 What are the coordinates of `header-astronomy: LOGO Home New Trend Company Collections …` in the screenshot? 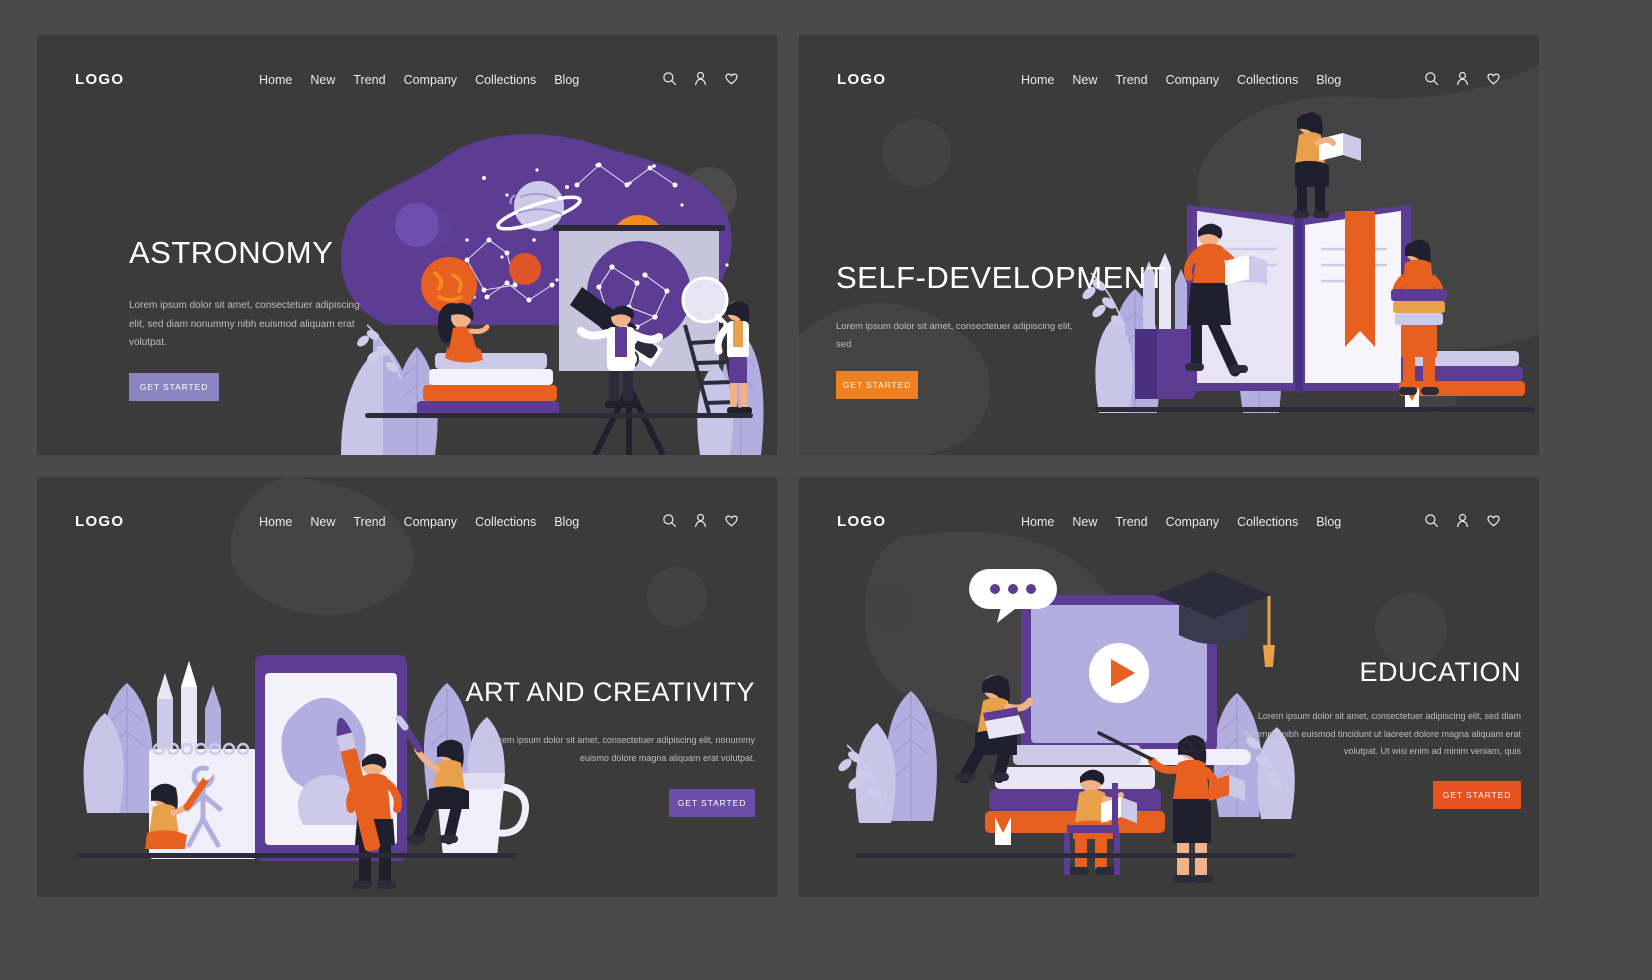 It's located at (407, 81).